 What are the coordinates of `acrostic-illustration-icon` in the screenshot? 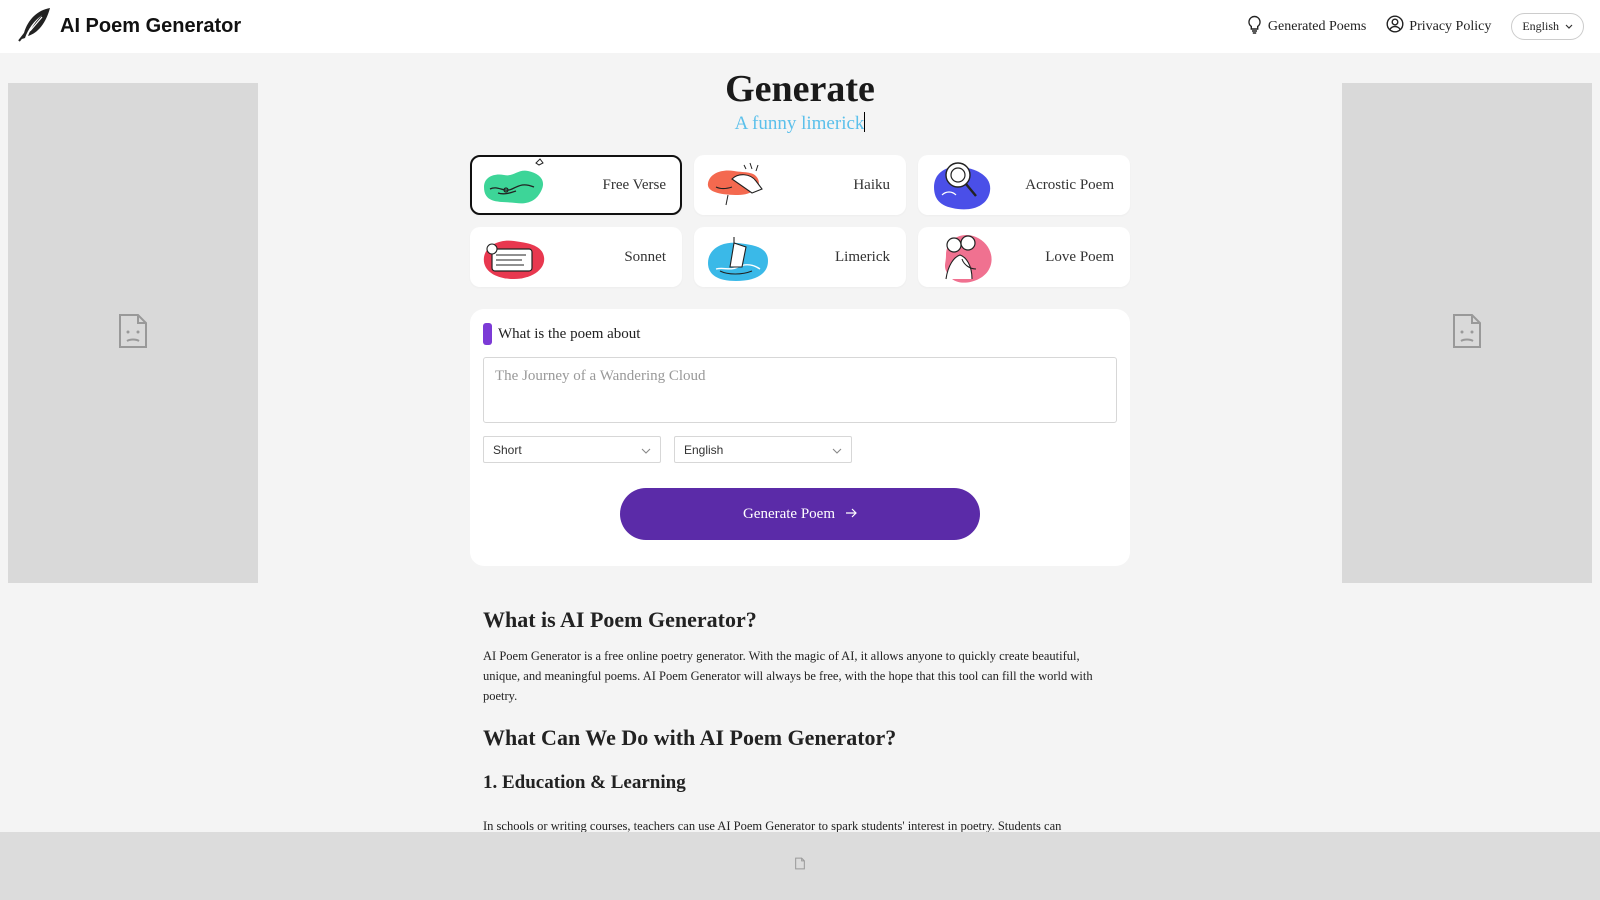 It's located at (963, 185).